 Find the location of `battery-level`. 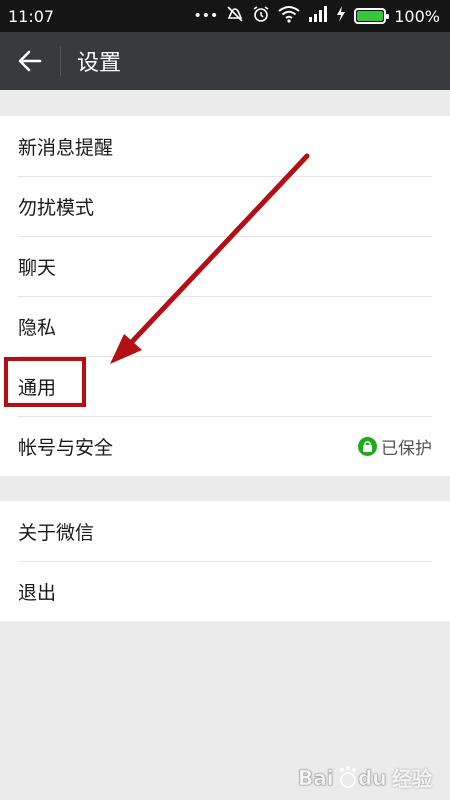

battery-level is located at coordinates (370, 16).